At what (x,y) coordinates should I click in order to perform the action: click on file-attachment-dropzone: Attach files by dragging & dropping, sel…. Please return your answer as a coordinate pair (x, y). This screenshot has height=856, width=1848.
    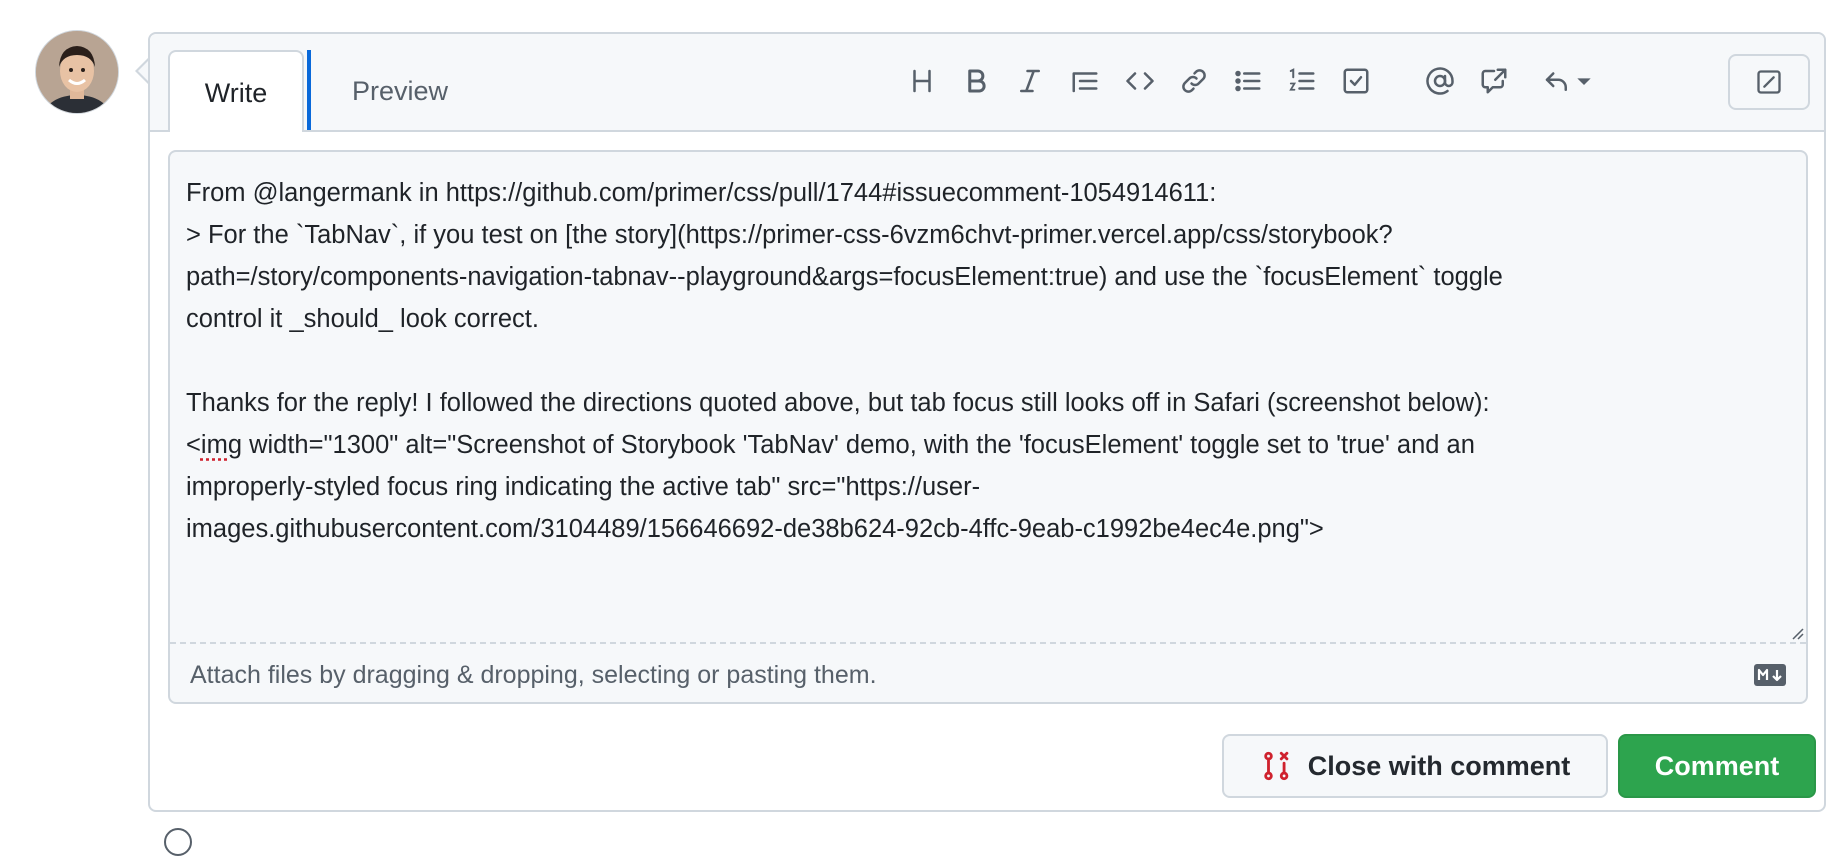
    Looking at the image, I should click on (988, 675).